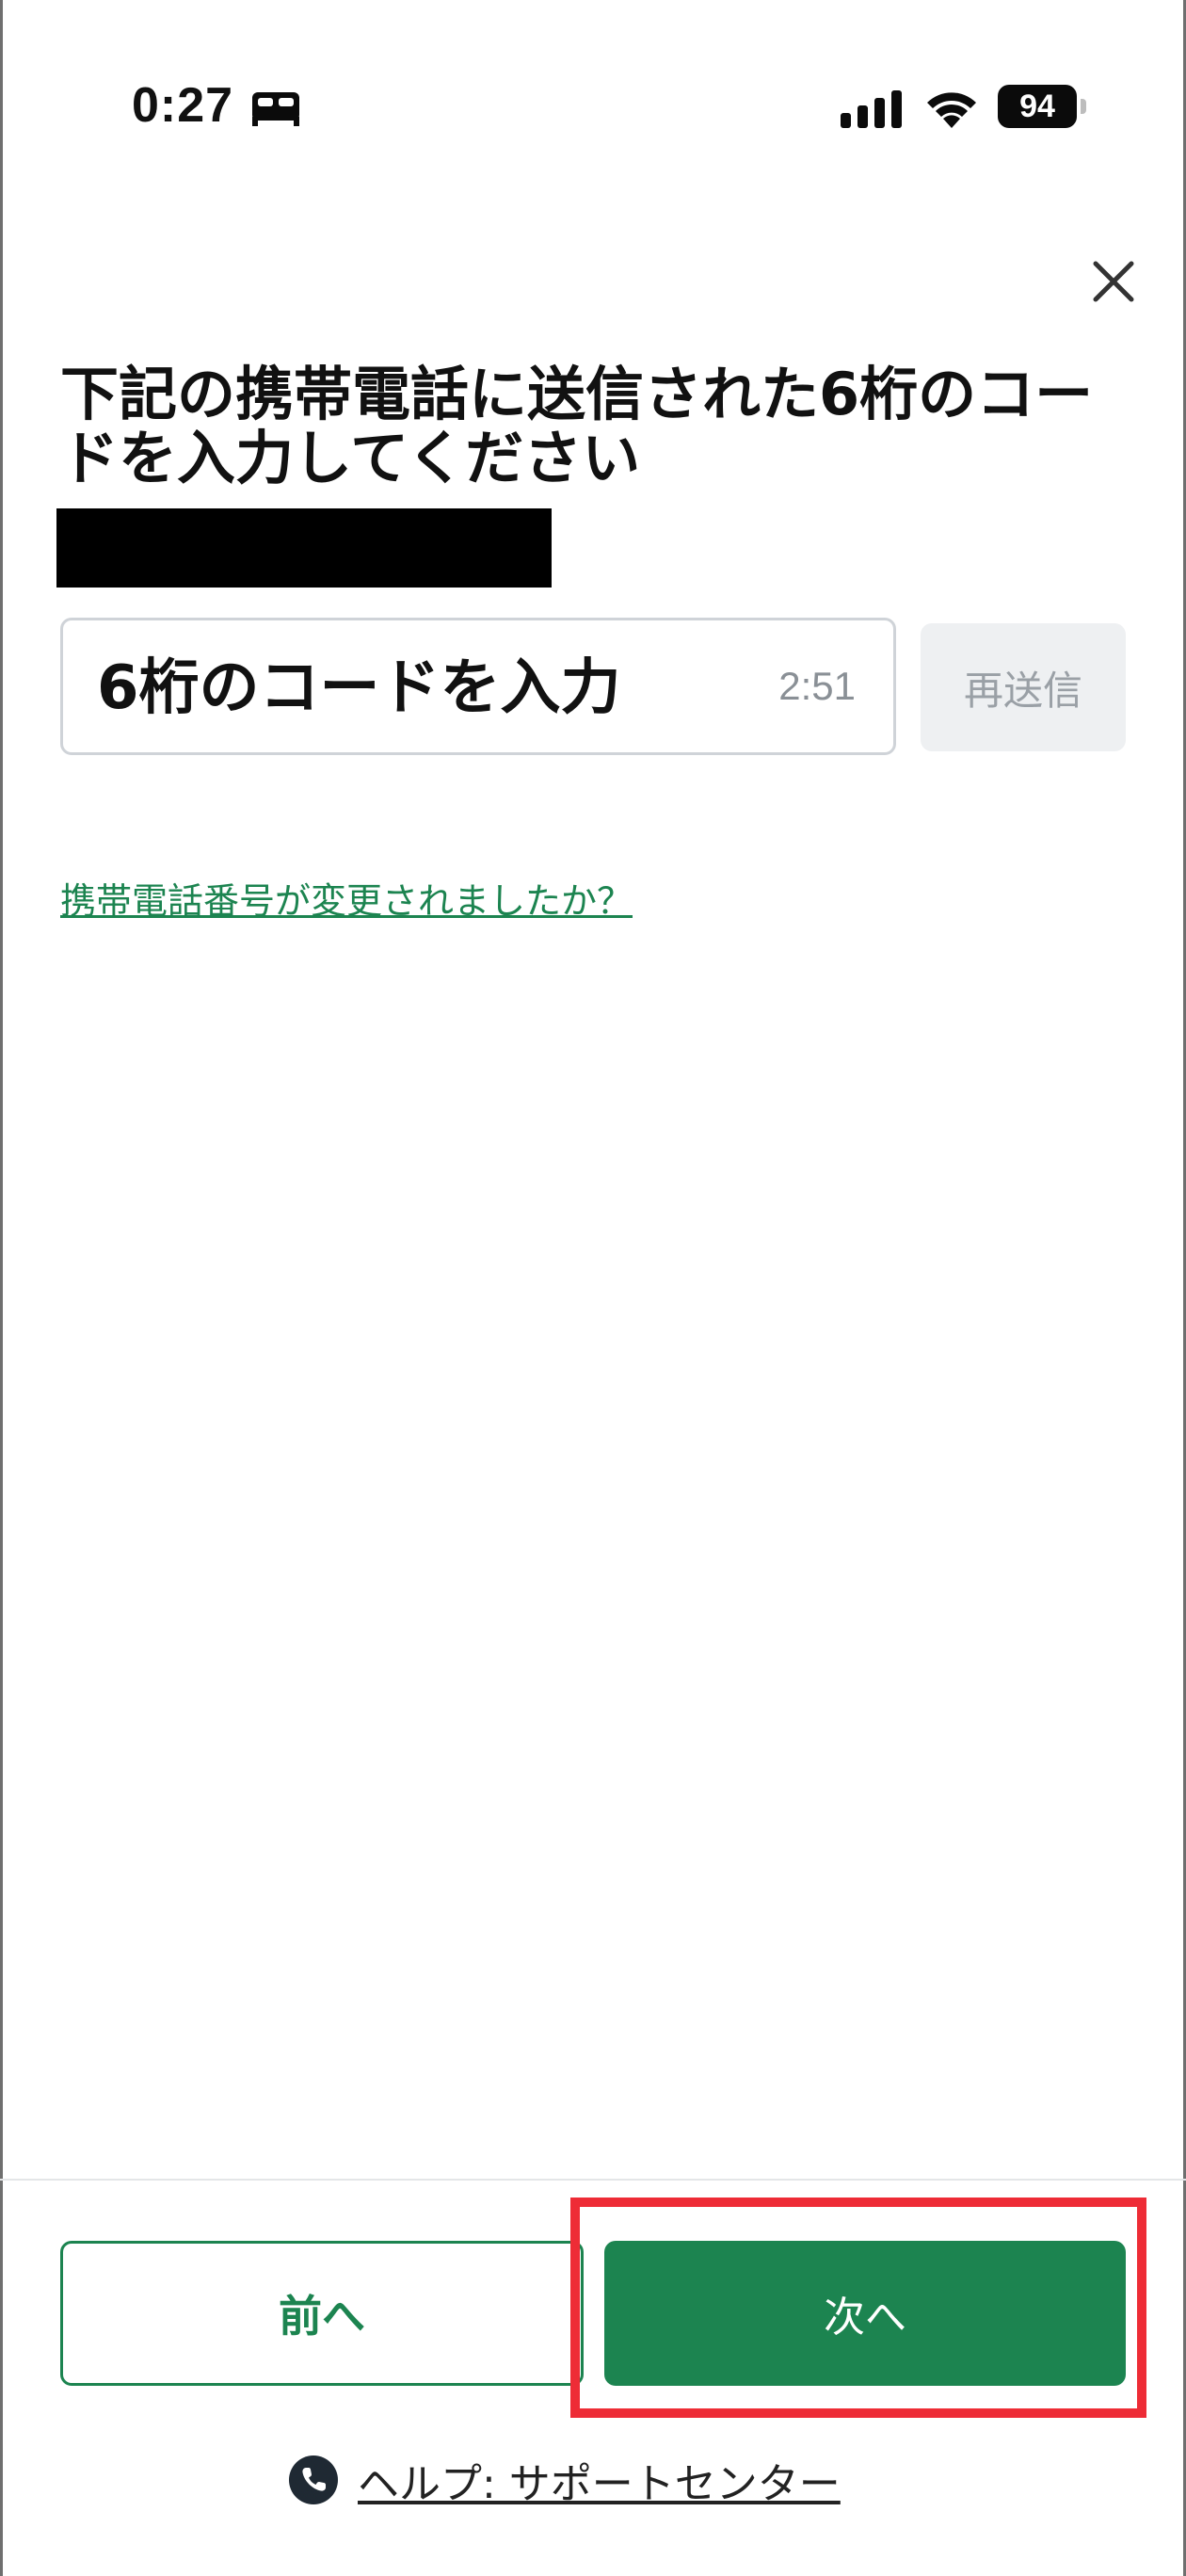 Image resolution: width=1186 pixels, height=2576 pixels. What do you see at coordinates (599, 2480) in the screenshot?
I see `help-support-link: ヘルプ: サポートセンター` at bounding box center [599, 2480].